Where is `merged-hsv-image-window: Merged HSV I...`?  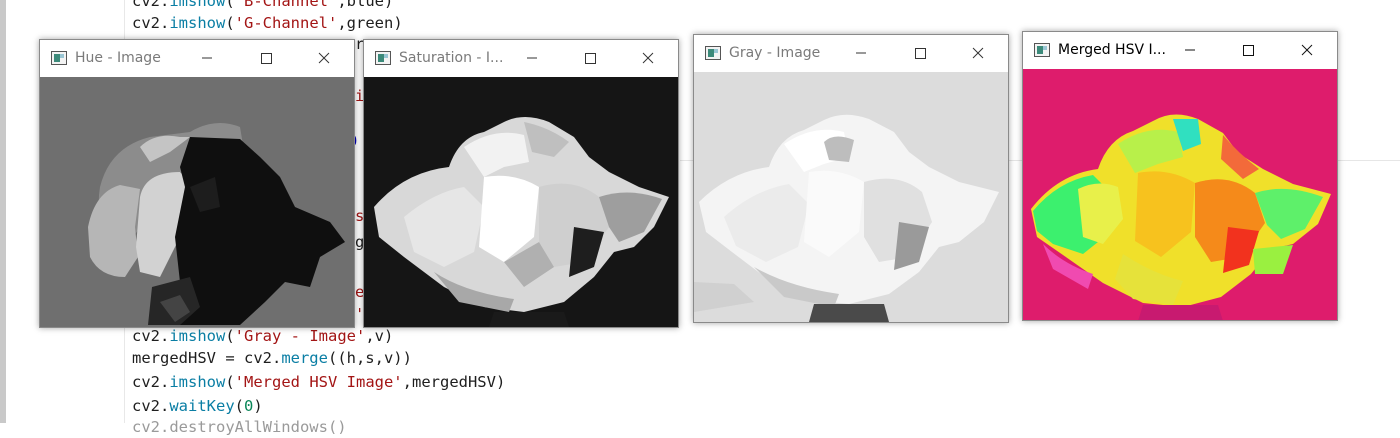
merged-hsv-image-window: Merged HSV I... is located at coordinates (1180, 176).